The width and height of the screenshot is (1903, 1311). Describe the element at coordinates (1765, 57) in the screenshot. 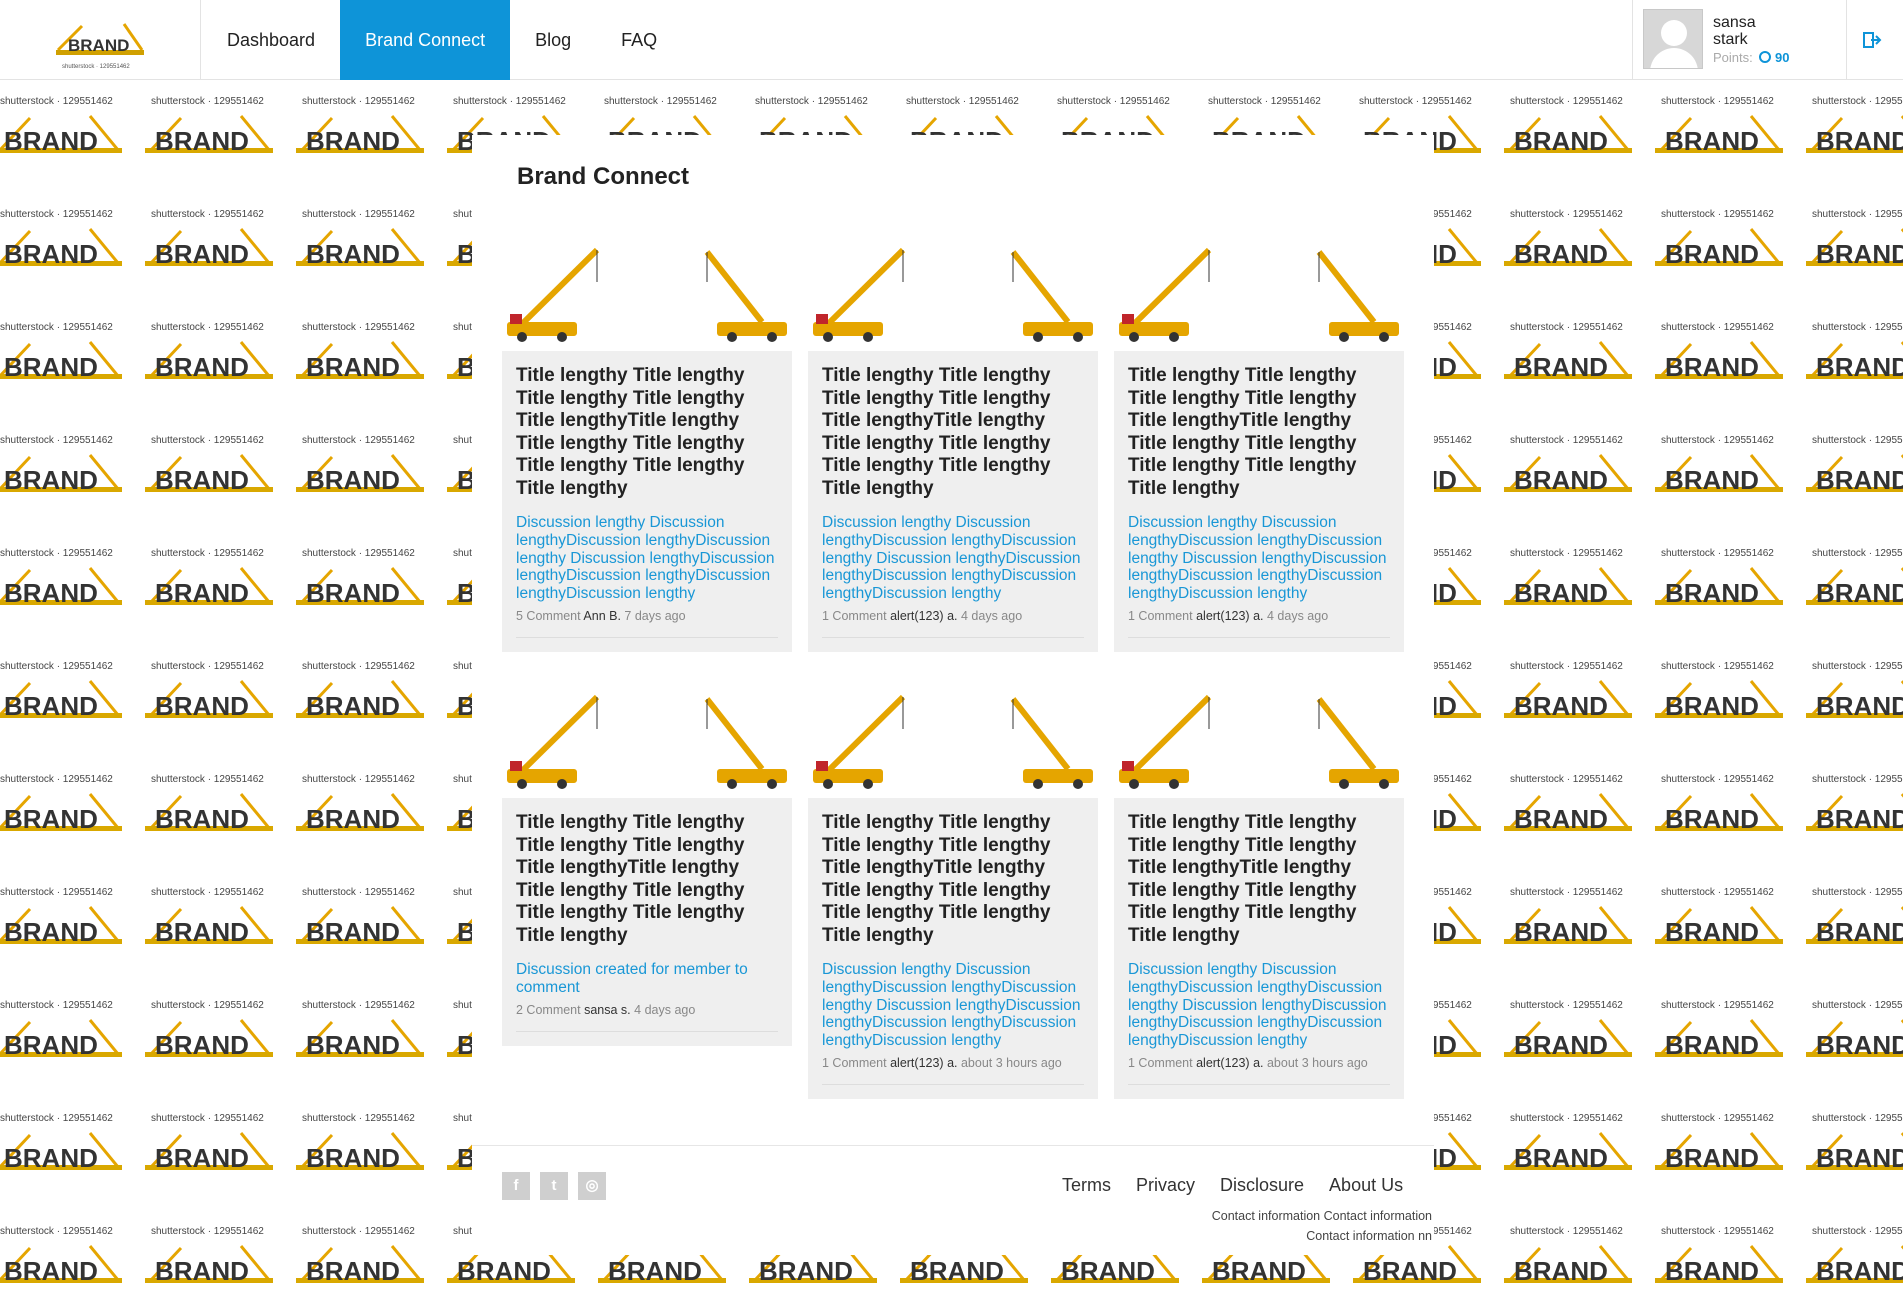

I see `points-icon` at that location.